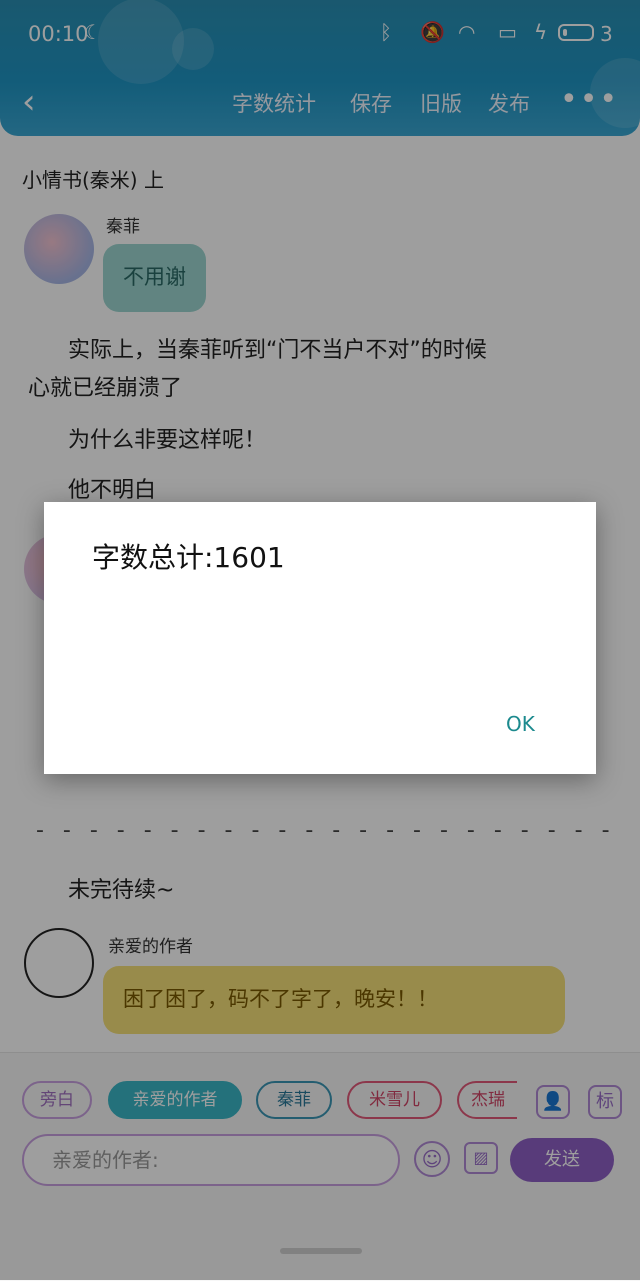 The height and width of the screenshot is (1281, 640). I want to click on ok-button: OK, so click(520, 724).